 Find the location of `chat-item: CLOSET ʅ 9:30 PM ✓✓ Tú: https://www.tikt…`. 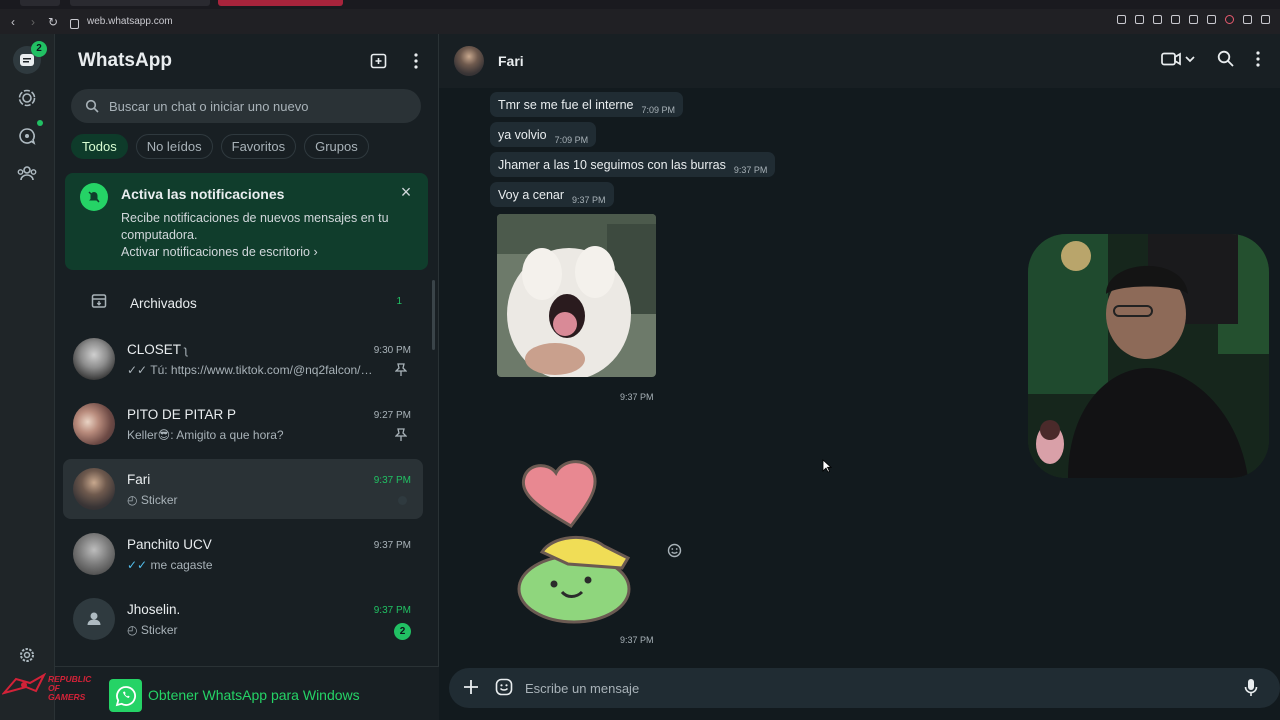

chat-item: CLOSET ʅ 9:30 PM ✓✓ Tú: https://www.tikt… is located at coordinates (243, 359).